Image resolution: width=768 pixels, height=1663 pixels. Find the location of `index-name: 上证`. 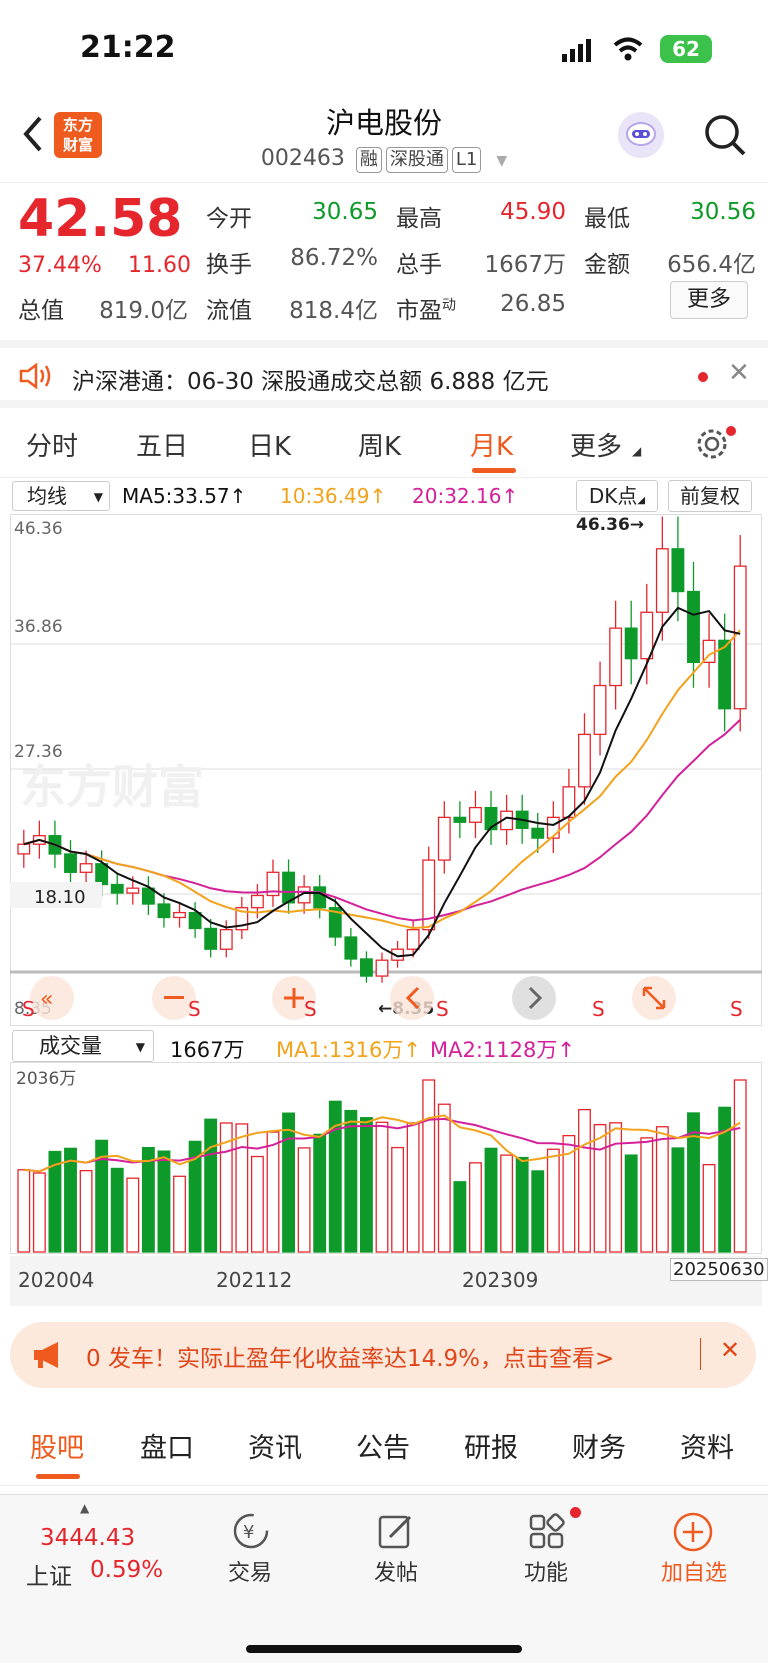

index-name: 上证 is located at coordinates (49, 1574).